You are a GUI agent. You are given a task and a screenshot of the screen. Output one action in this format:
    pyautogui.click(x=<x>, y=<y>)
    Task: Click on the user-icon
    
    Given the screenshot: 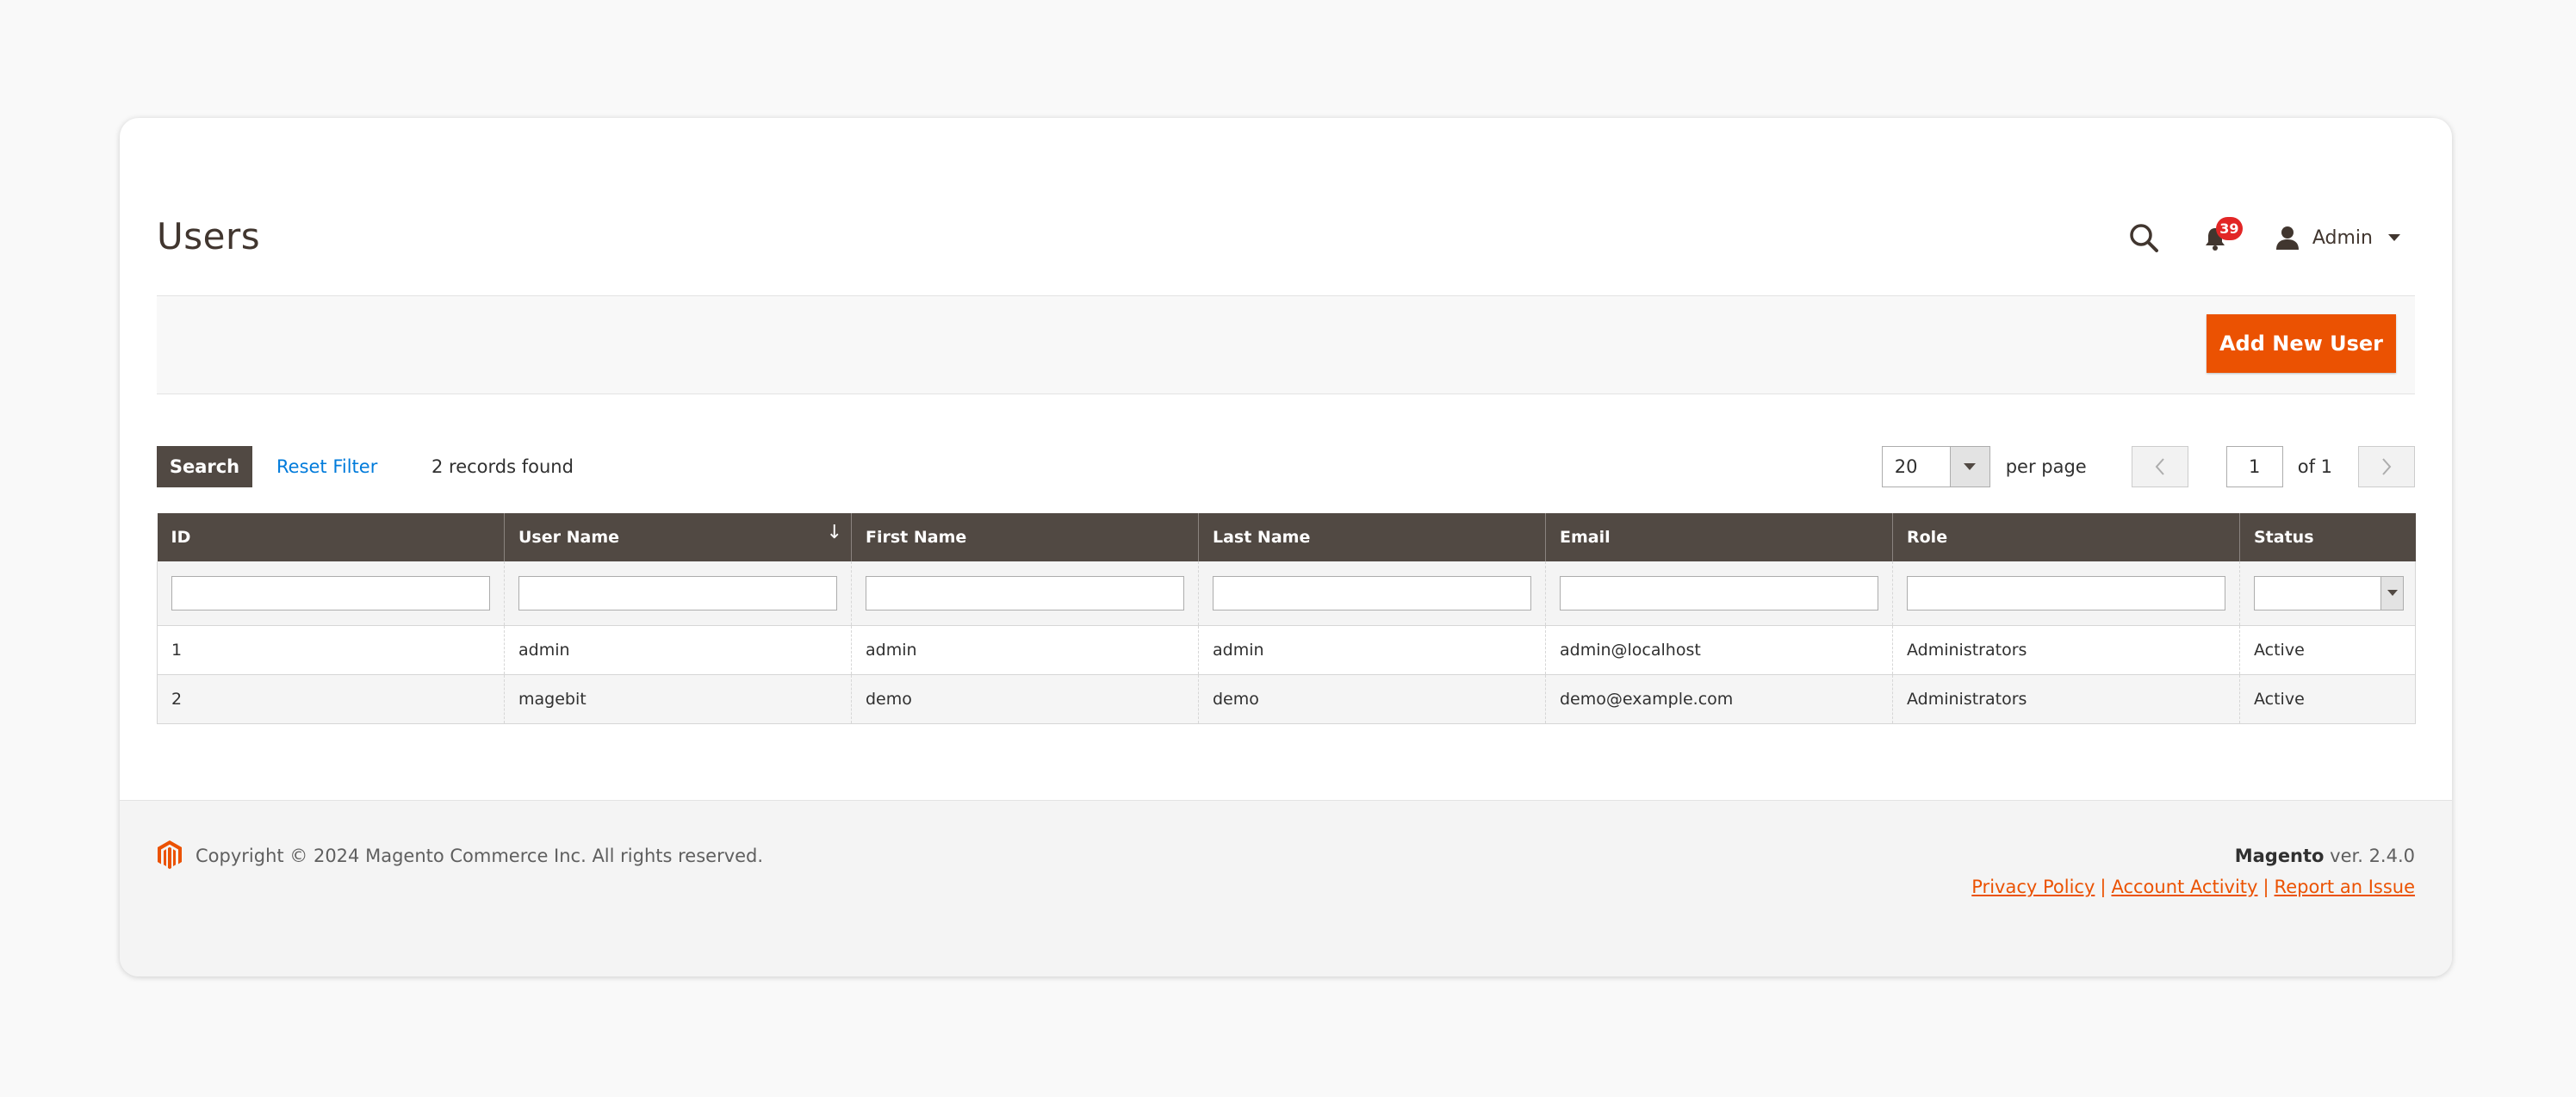 What is the action you would take?
    pyautogui.click(x=2287, y=238)
    